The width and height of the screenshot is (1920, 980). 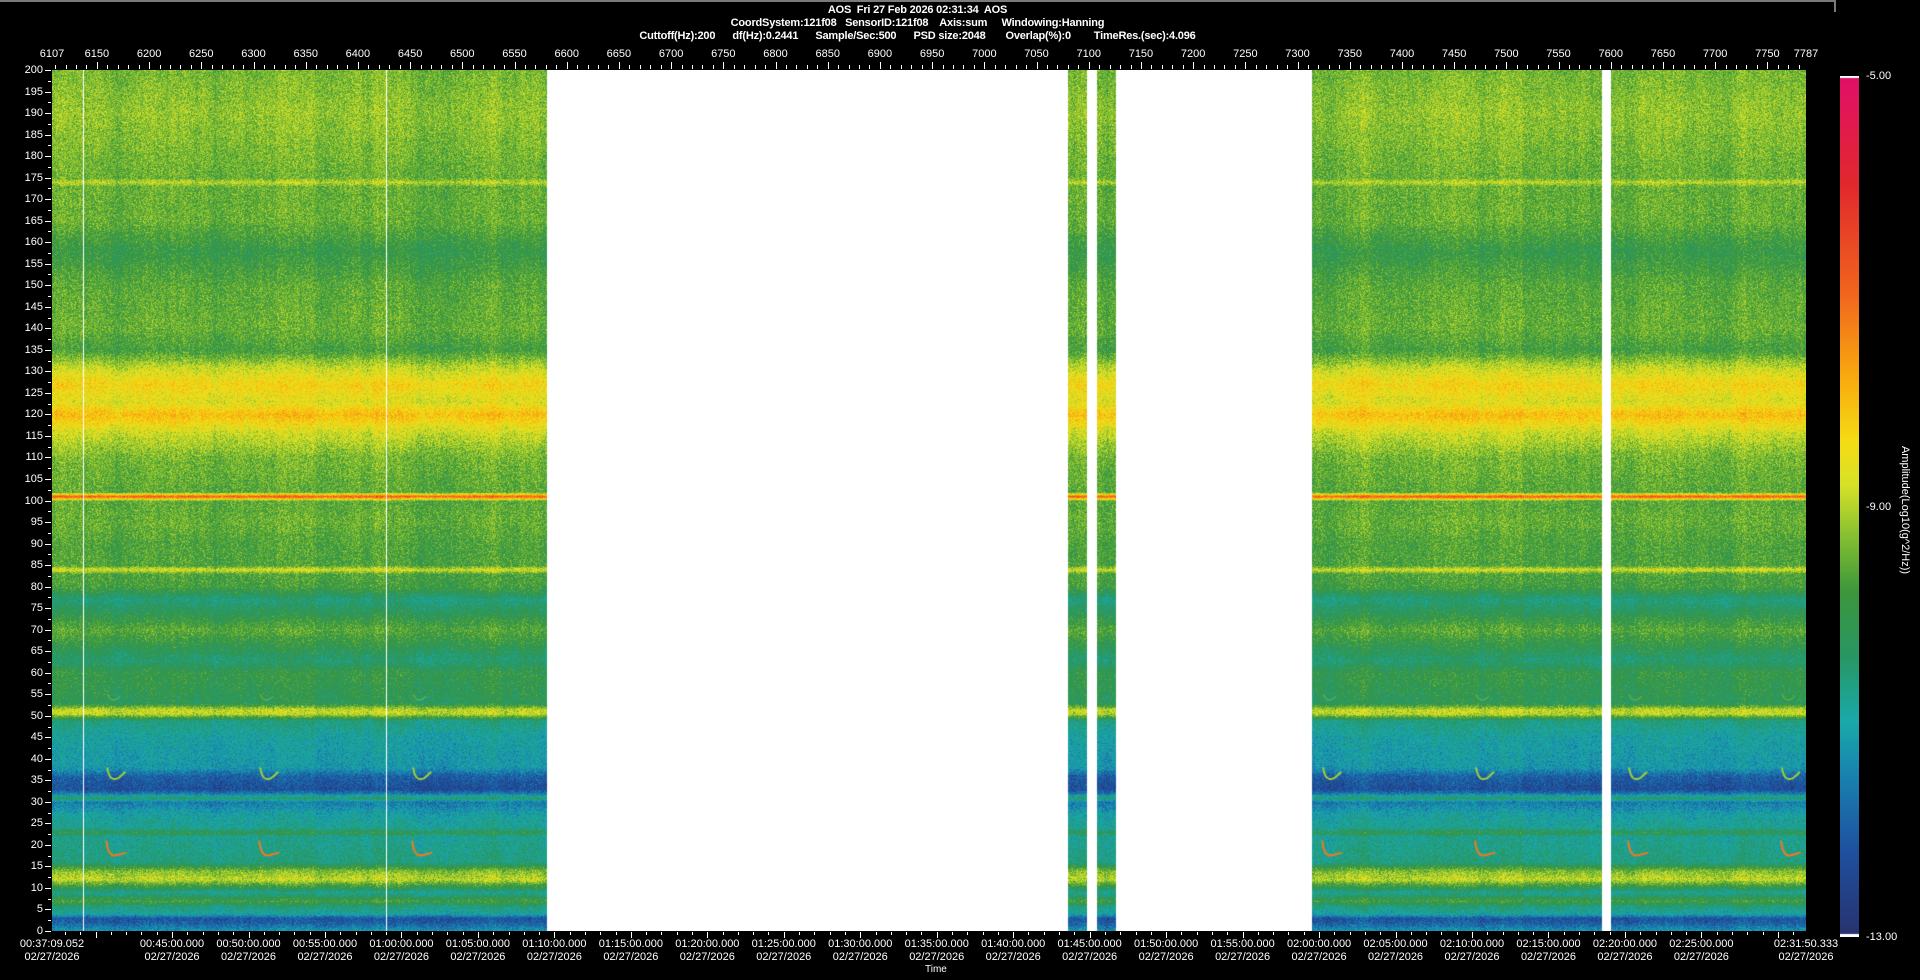 What do you see at coordinates (325, 944) in the screenshot?
I see `time-tick-label: 00:55:00.000` at bounding box center [325, 944].